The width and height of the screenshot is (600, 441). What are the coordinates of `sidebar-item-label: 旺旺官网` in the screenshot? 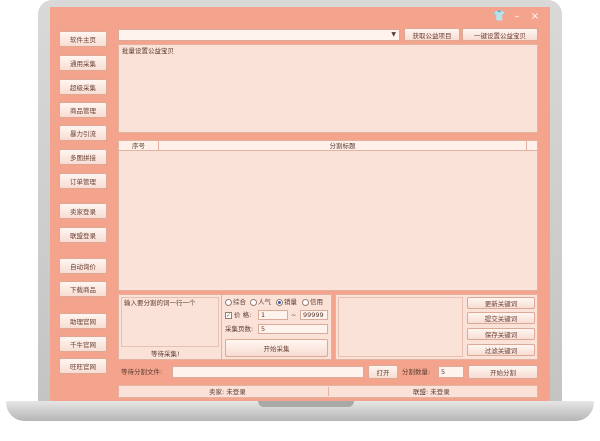 It's located at (83, 367).